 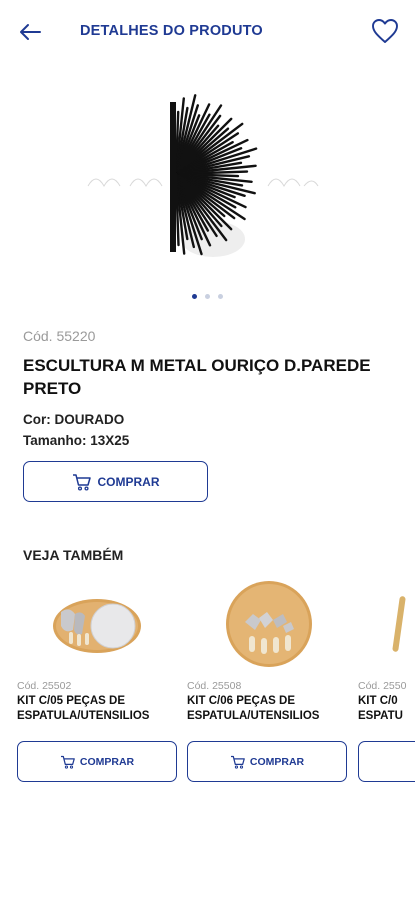 I want to click on heart-outline-icon, so click(x=385, y=31).